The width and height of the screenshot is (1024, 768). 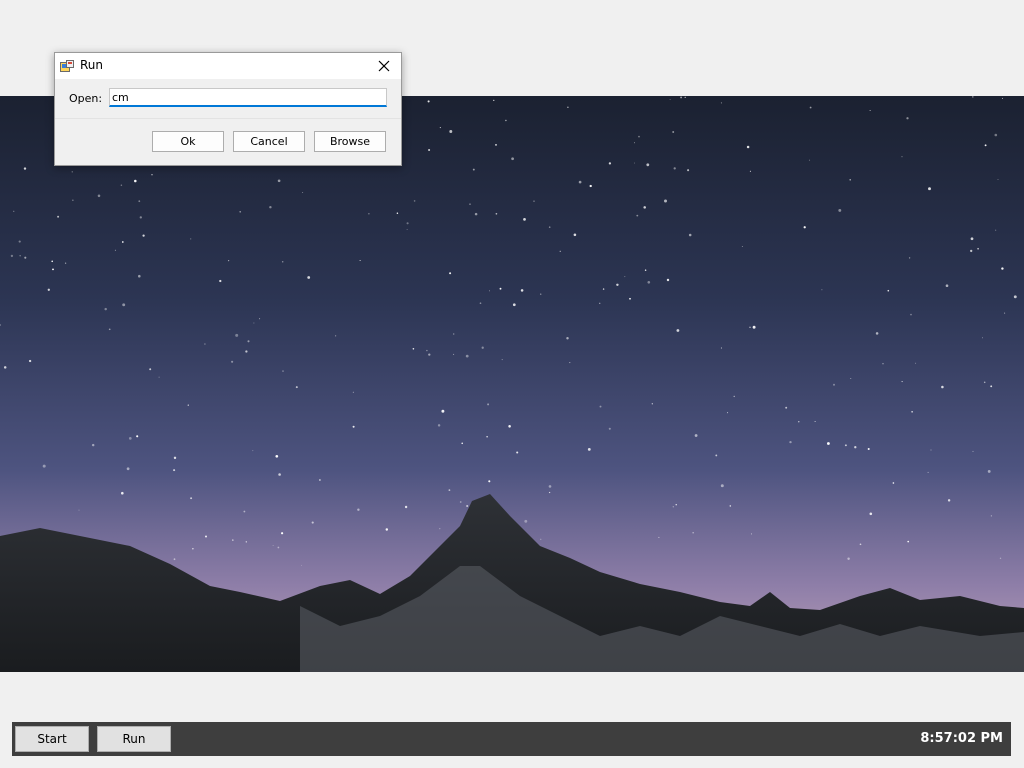 I want to click on close-button, so click(x=384, y=66).